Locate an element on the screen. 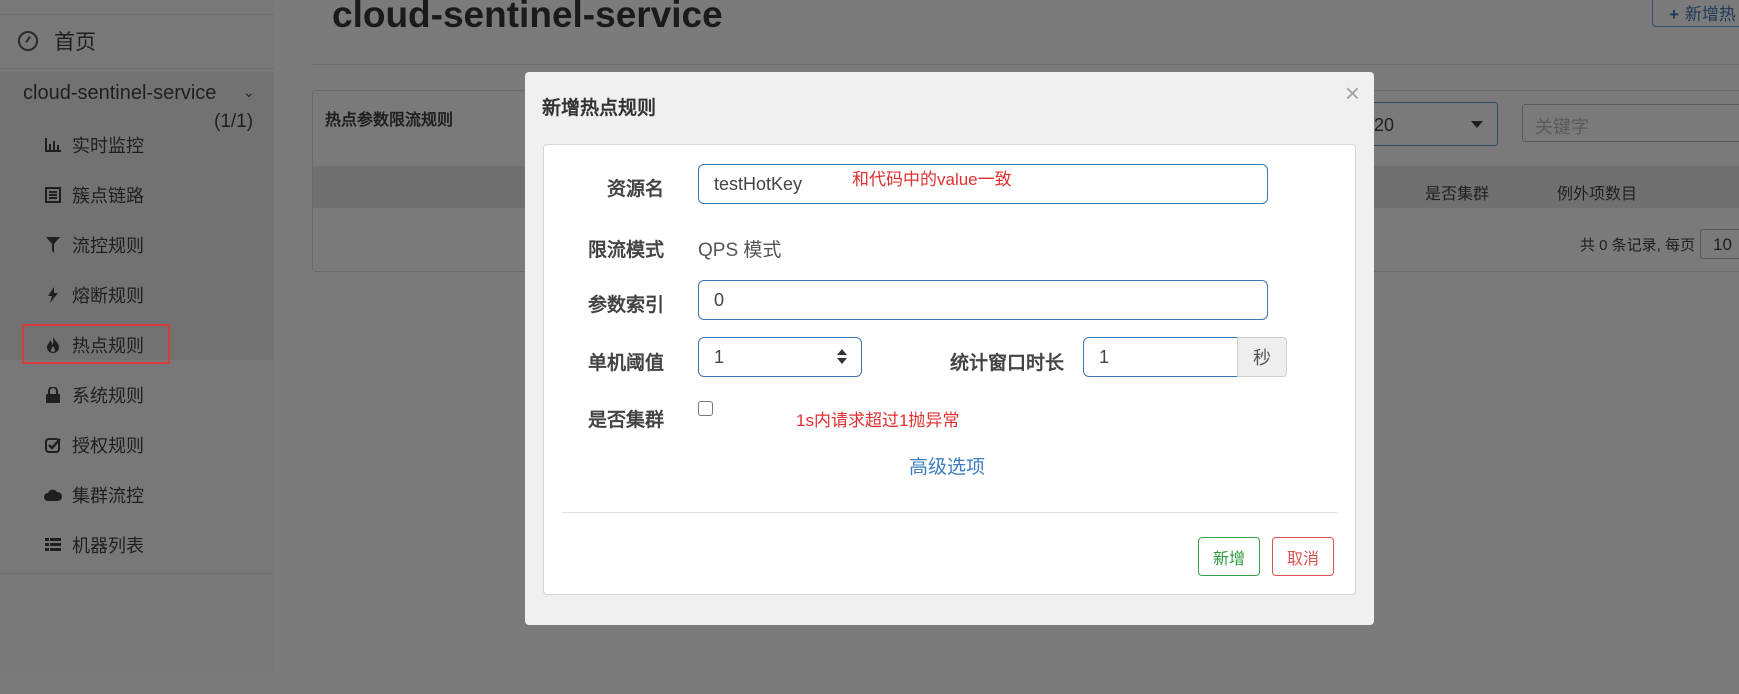 The height and width of the screenshot is (694, 1739). annotation-highlight-box is located at coordinates (96, 344).